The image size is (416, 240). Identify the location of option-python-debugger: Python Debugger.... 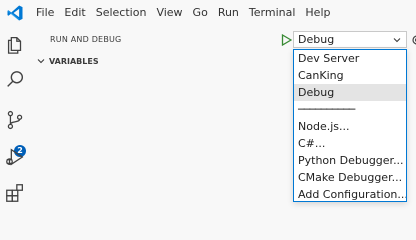
(350, 160).